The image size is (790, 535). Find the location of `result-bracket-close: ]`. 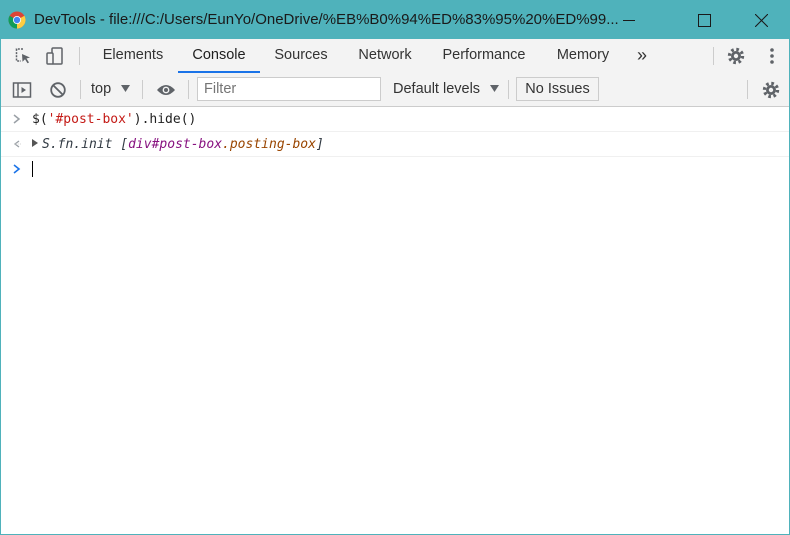

result-bracket-close: ] is located at coordinates (319, 144).